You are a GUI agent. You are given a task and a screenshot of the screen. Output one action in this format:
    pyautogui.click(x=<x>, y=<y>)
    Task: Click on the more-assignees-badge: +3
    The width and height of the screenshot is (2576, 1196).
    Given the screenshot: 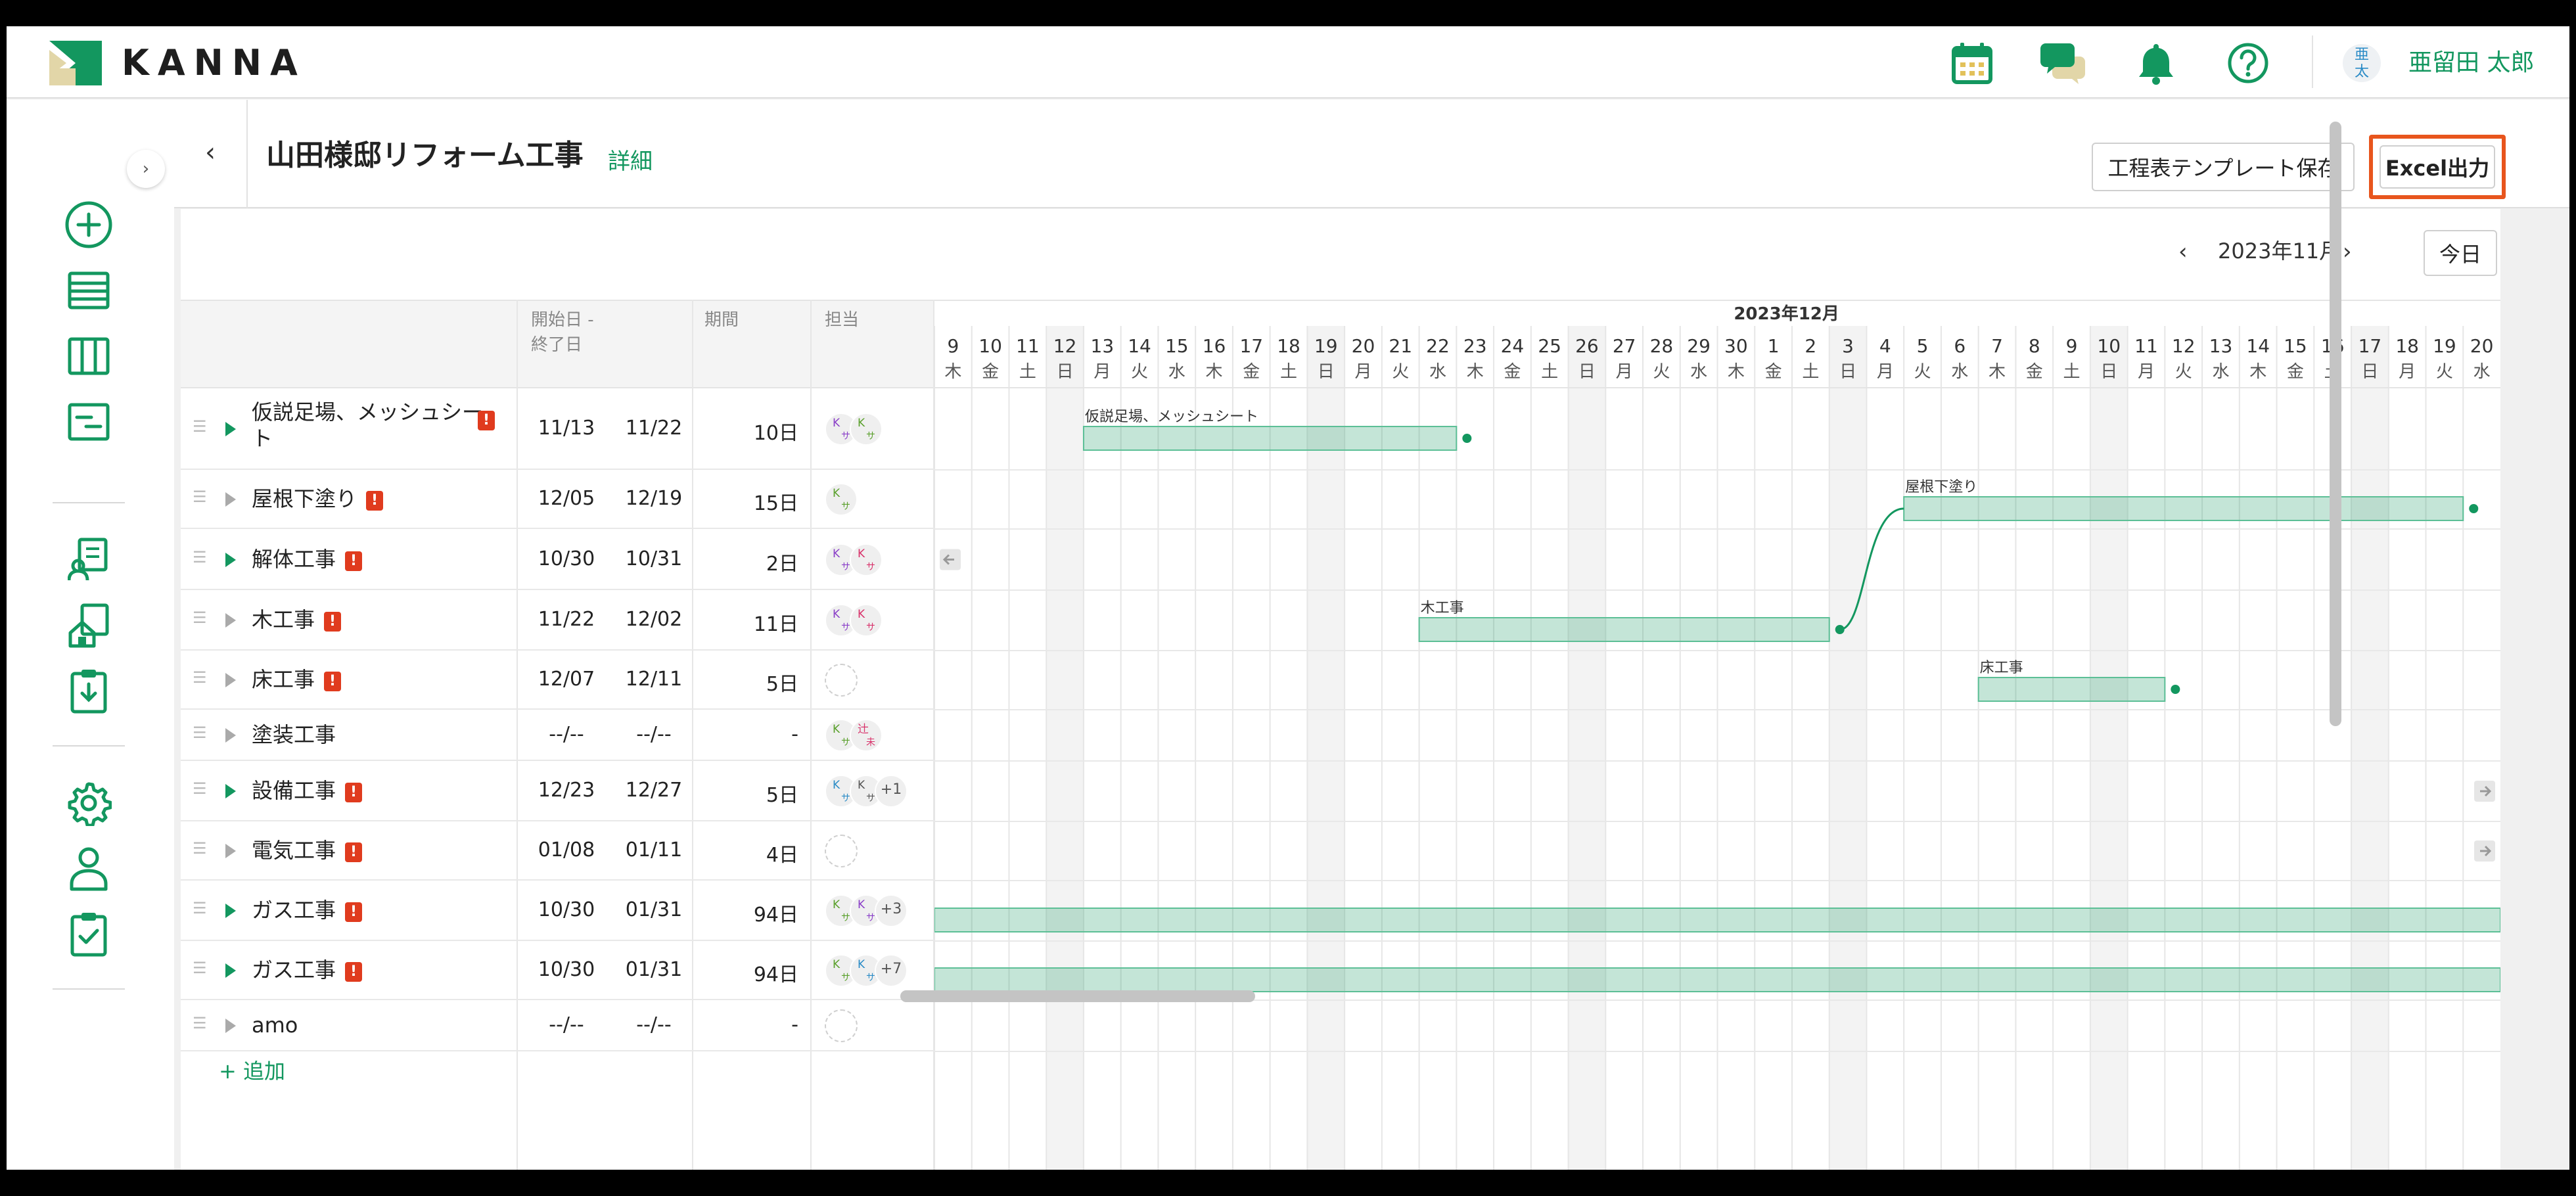 What is the action you would take?
    pyautogui.click(x=891, y=911)
    